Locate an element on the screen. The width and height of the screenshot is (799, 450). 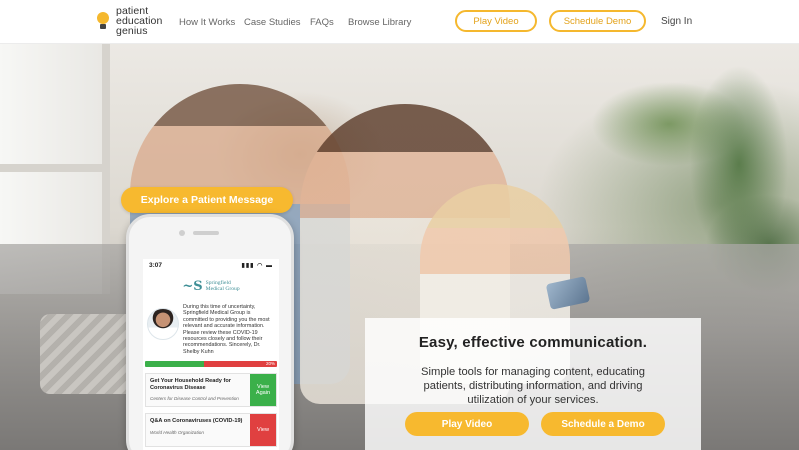
org-name-line-2: Medical Group is located at coordinates (222, 289).